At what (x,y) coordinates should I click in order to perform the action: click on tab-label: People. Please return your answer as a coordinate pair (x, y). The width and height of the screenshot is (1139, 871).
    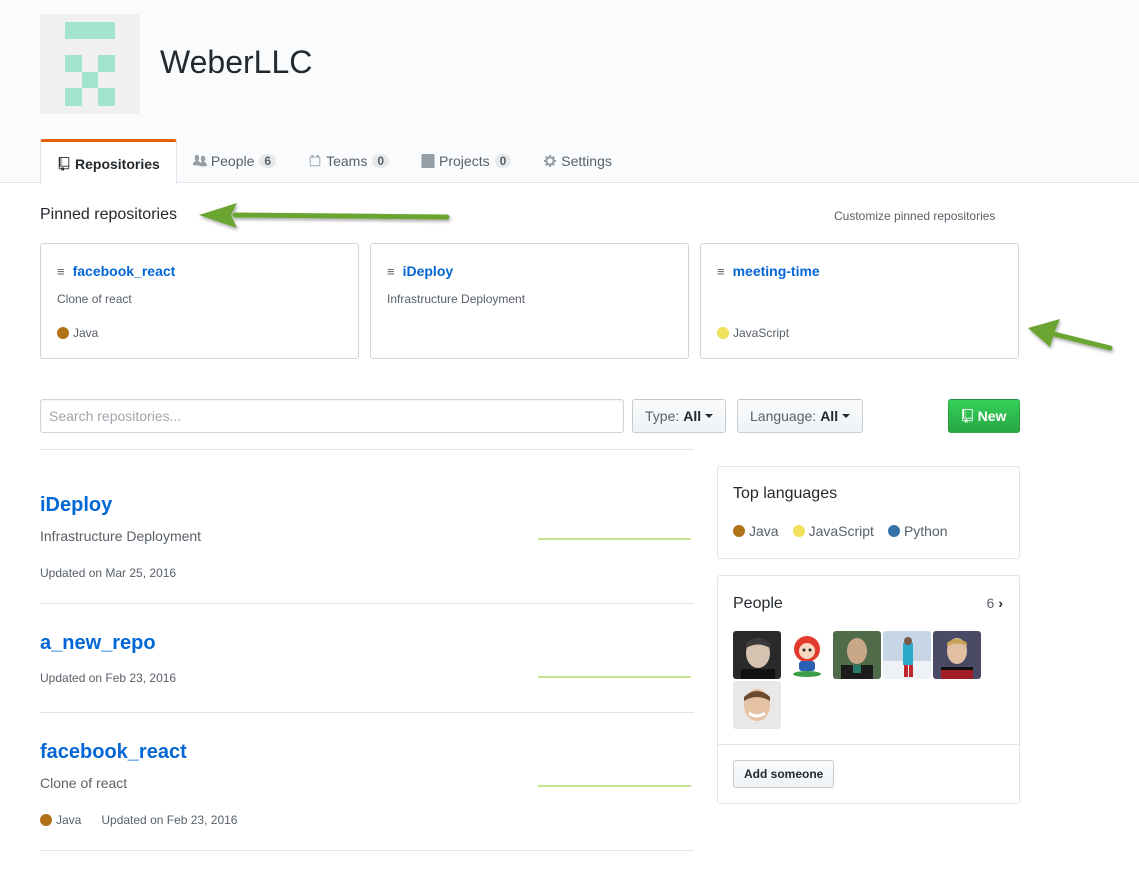
    Looking at the image, I should click on (232, 161).